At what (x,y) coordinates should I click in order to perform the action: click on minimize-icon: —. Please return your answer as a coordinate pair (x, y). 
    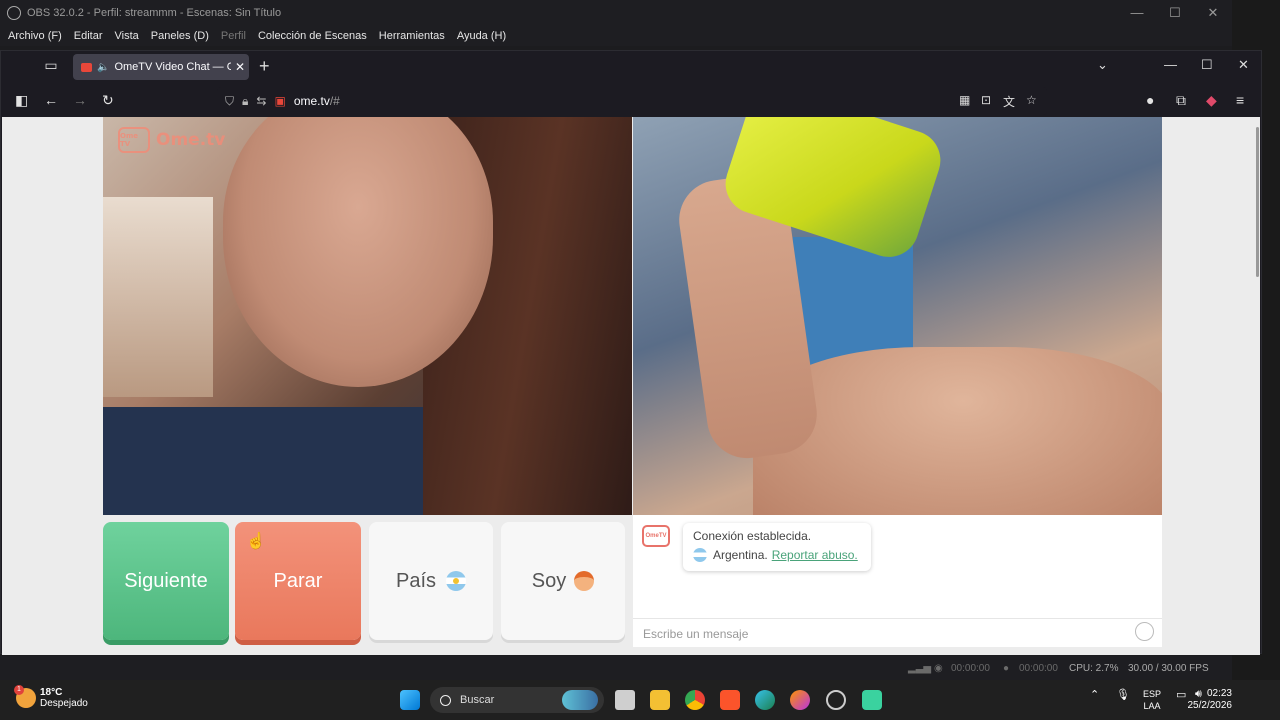
    Looking at the image, I should click on (1137, 13).